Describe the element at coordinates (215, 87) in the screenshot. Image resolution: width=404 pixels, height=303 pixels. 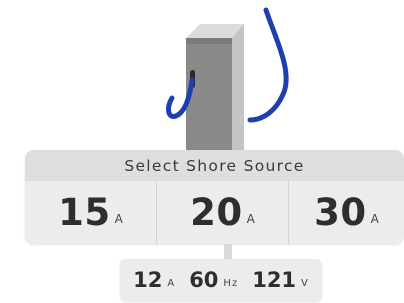
I see `shore-power-pedestal-icon` at that location.